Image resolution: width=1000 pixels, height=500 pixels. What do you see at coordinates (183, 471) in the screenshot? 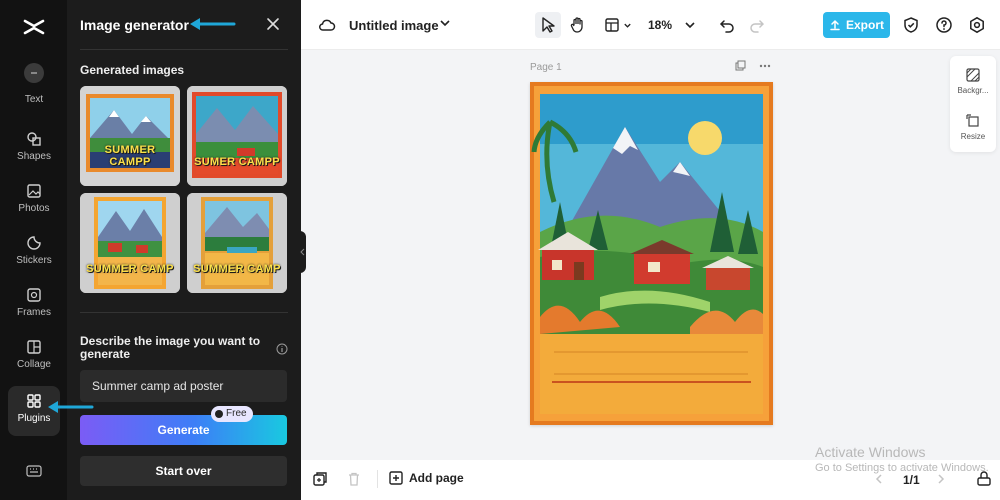
I see `start-over-button: Start over` at bounding box center [183, 471].